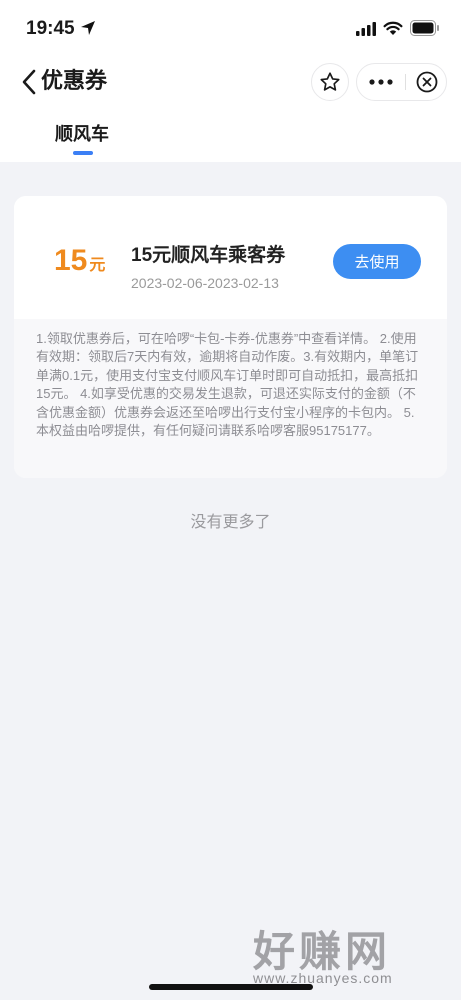  I want to click on coupon-amount-value: 15, so click(71, 260).